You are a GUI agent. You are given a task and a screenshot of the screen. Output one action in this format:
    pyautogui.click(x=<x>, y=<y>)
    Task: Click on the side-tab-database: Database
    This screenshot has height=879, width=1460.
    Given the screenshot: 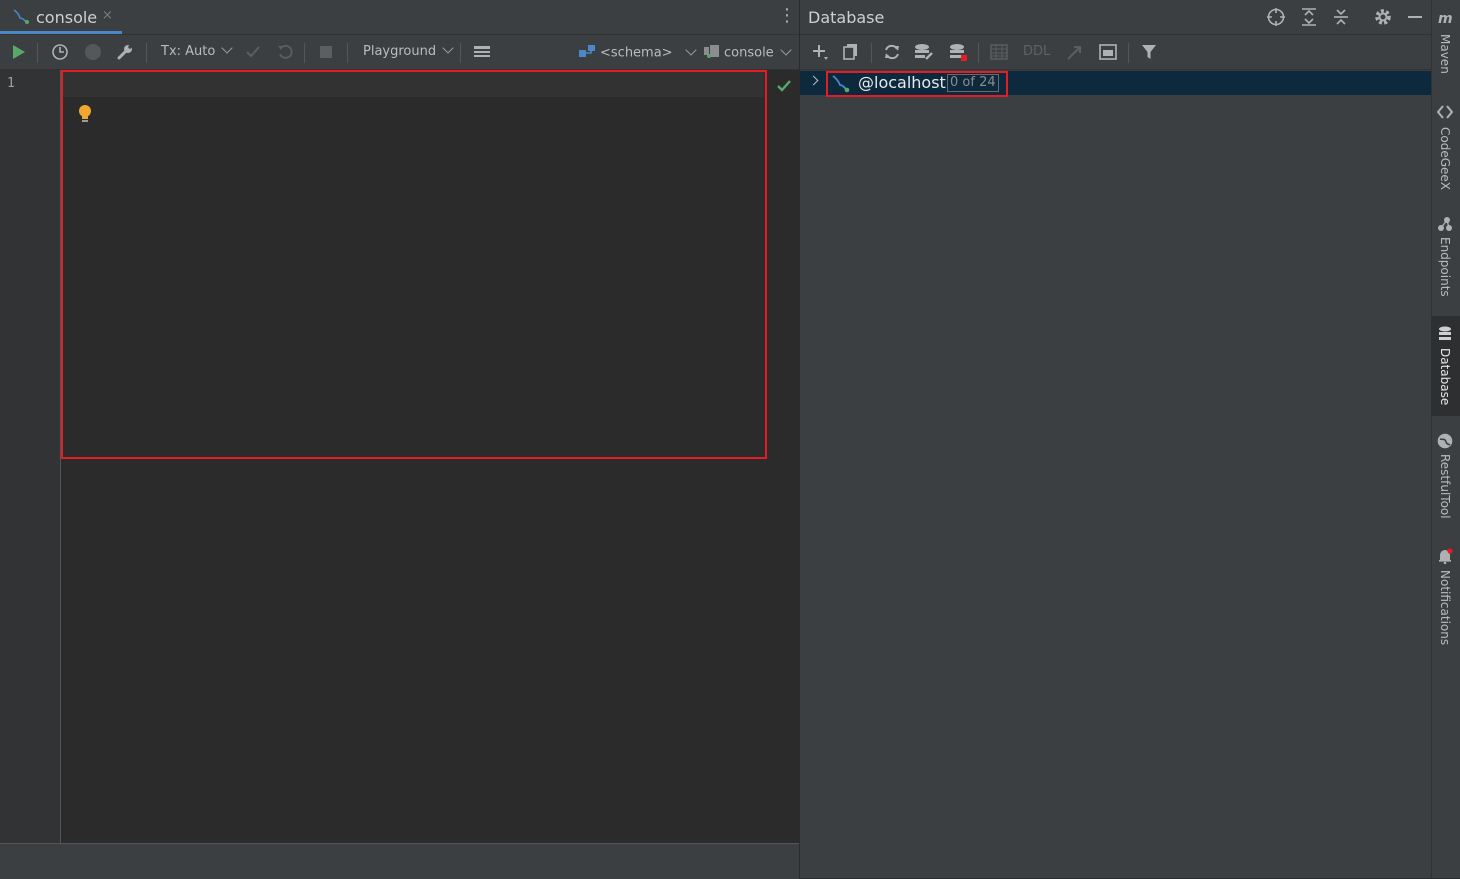 What is the action you would take?
    pyautogui.click(x=1445, y=366)
    